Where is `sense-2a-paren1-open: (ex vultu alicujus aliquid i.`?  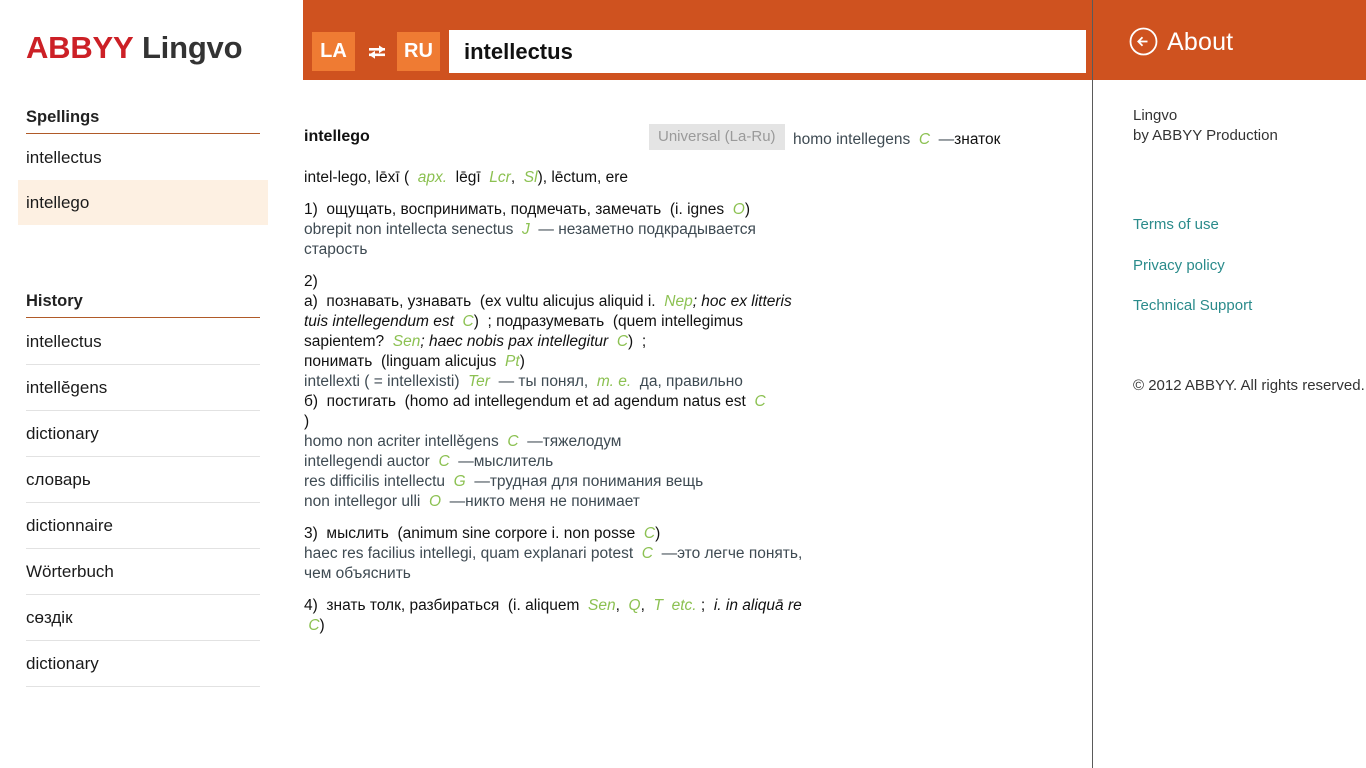 sense-2a-paren1-open: (ex vultu alicujus aliquid i. is located at coordinates (567, 301).